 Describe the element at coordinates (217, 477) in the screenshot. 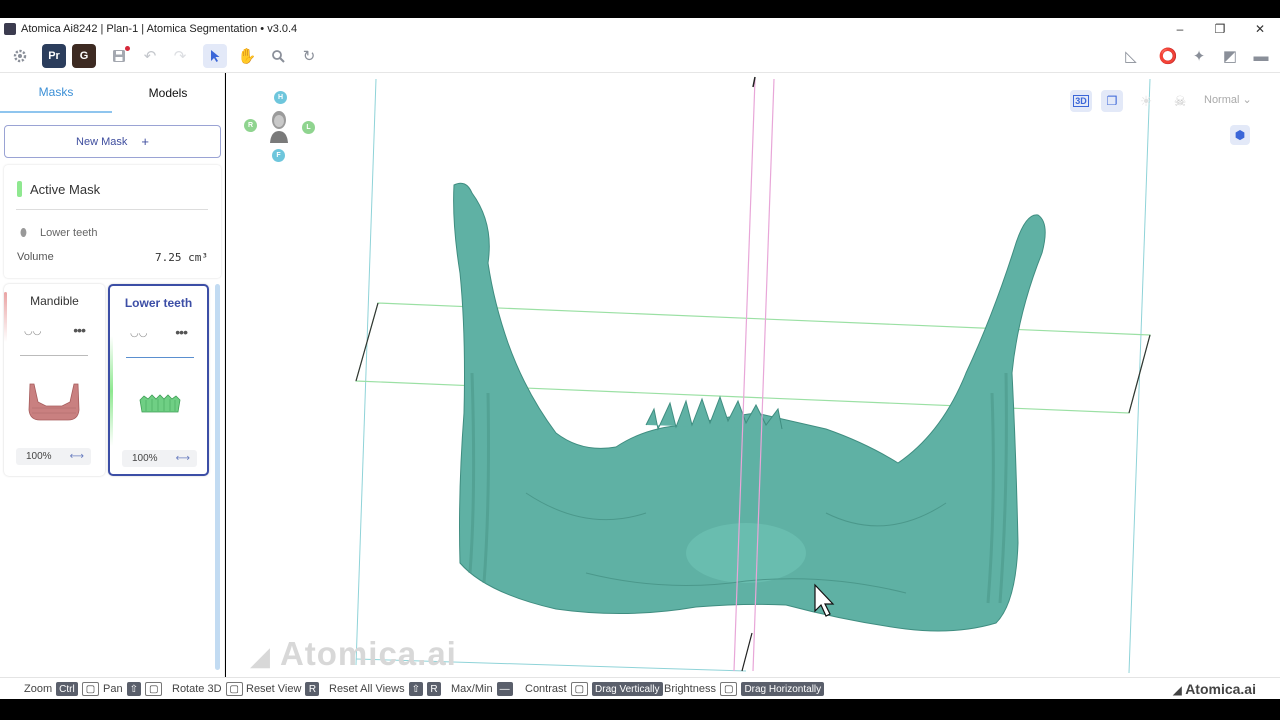

I see `sidebar-scrollbar` at that location.